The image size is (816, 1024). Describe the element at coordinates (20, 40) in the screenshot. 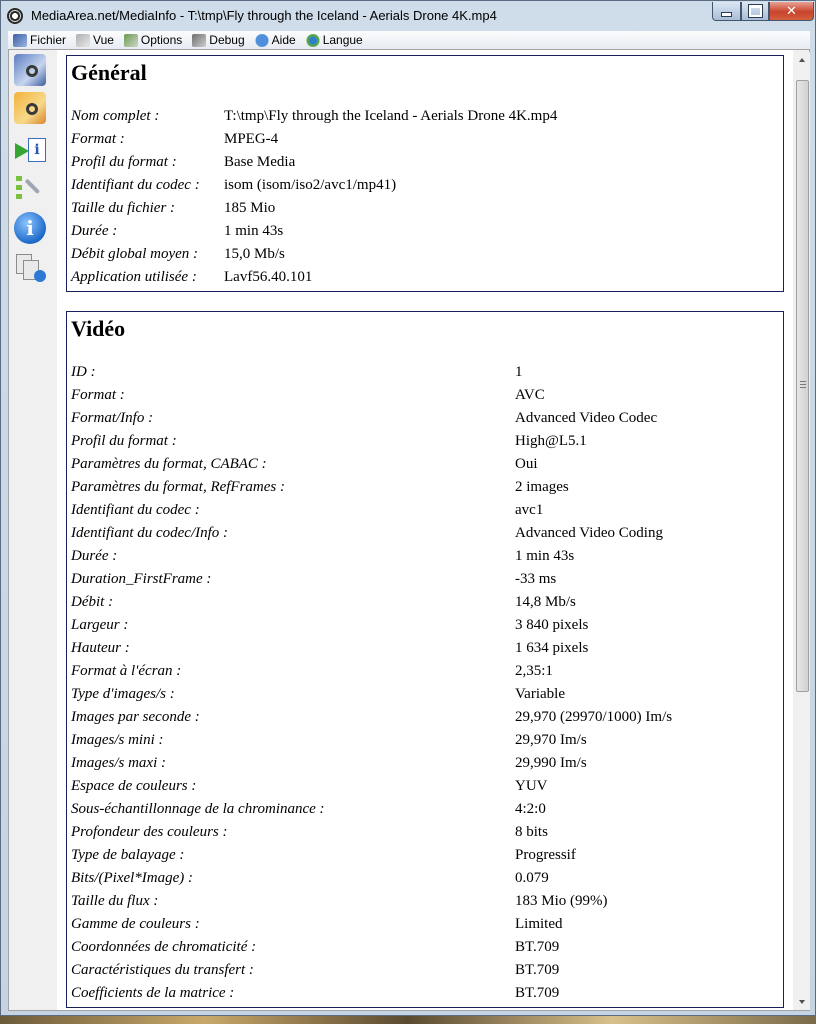

I see `file-icon` at that location.